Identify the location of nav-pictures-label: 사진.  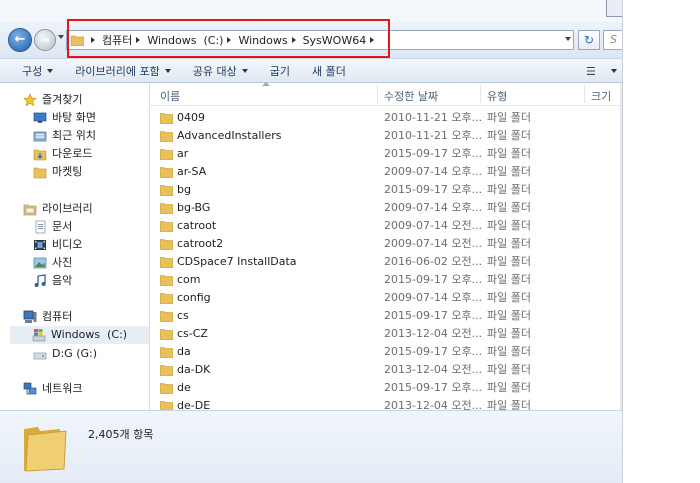
(62, 262).